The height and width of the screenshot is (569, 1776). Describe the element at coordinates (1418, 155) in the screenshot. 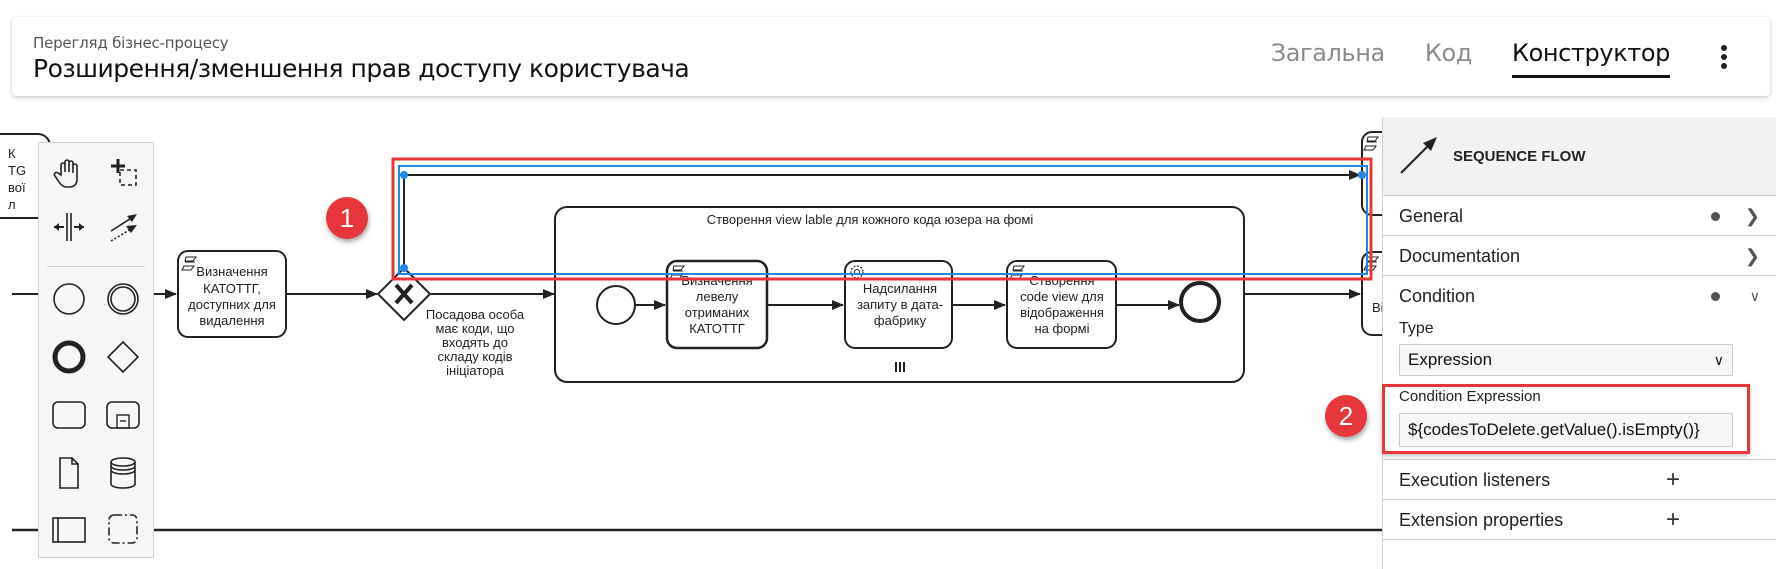

I see `sequence-flow-arrow-icon` at that location.